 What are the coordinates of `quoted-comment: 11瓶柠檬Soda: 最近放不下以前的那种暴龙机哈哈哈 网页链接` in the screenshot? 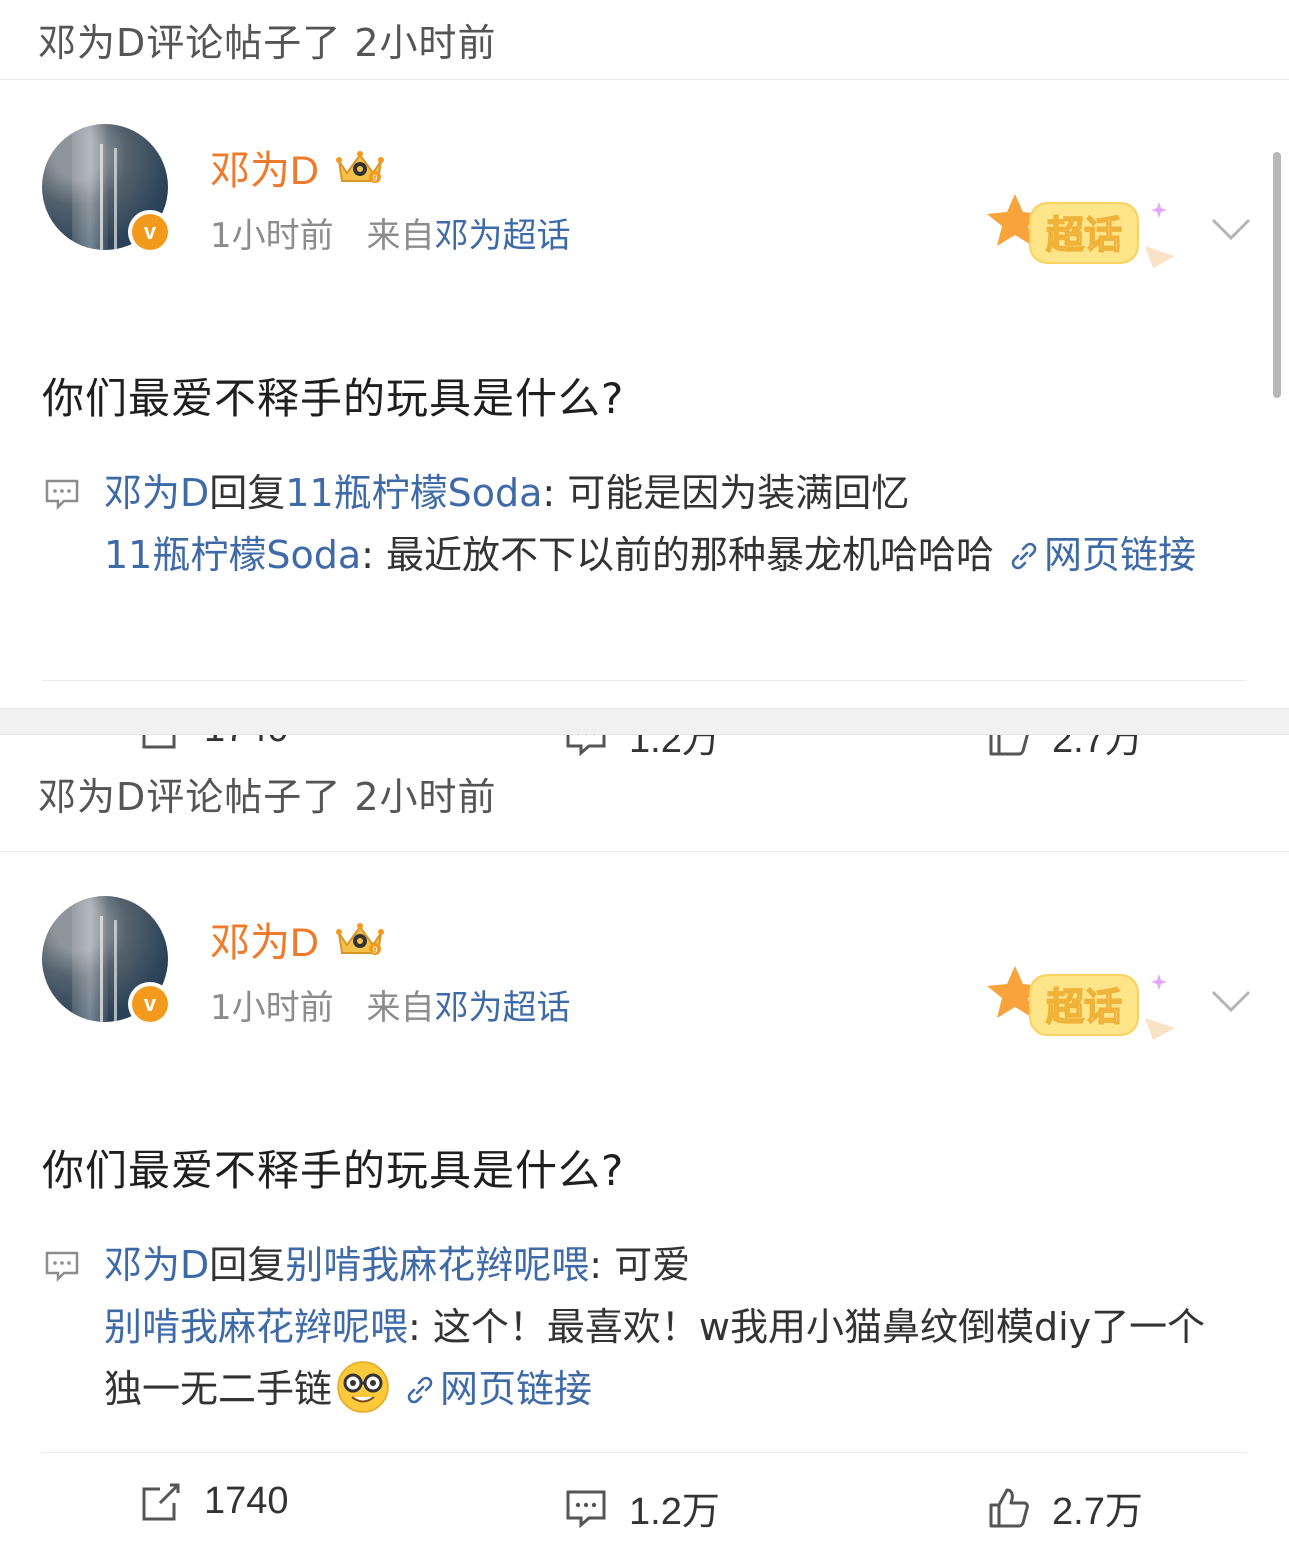 It's located at (634, 555).